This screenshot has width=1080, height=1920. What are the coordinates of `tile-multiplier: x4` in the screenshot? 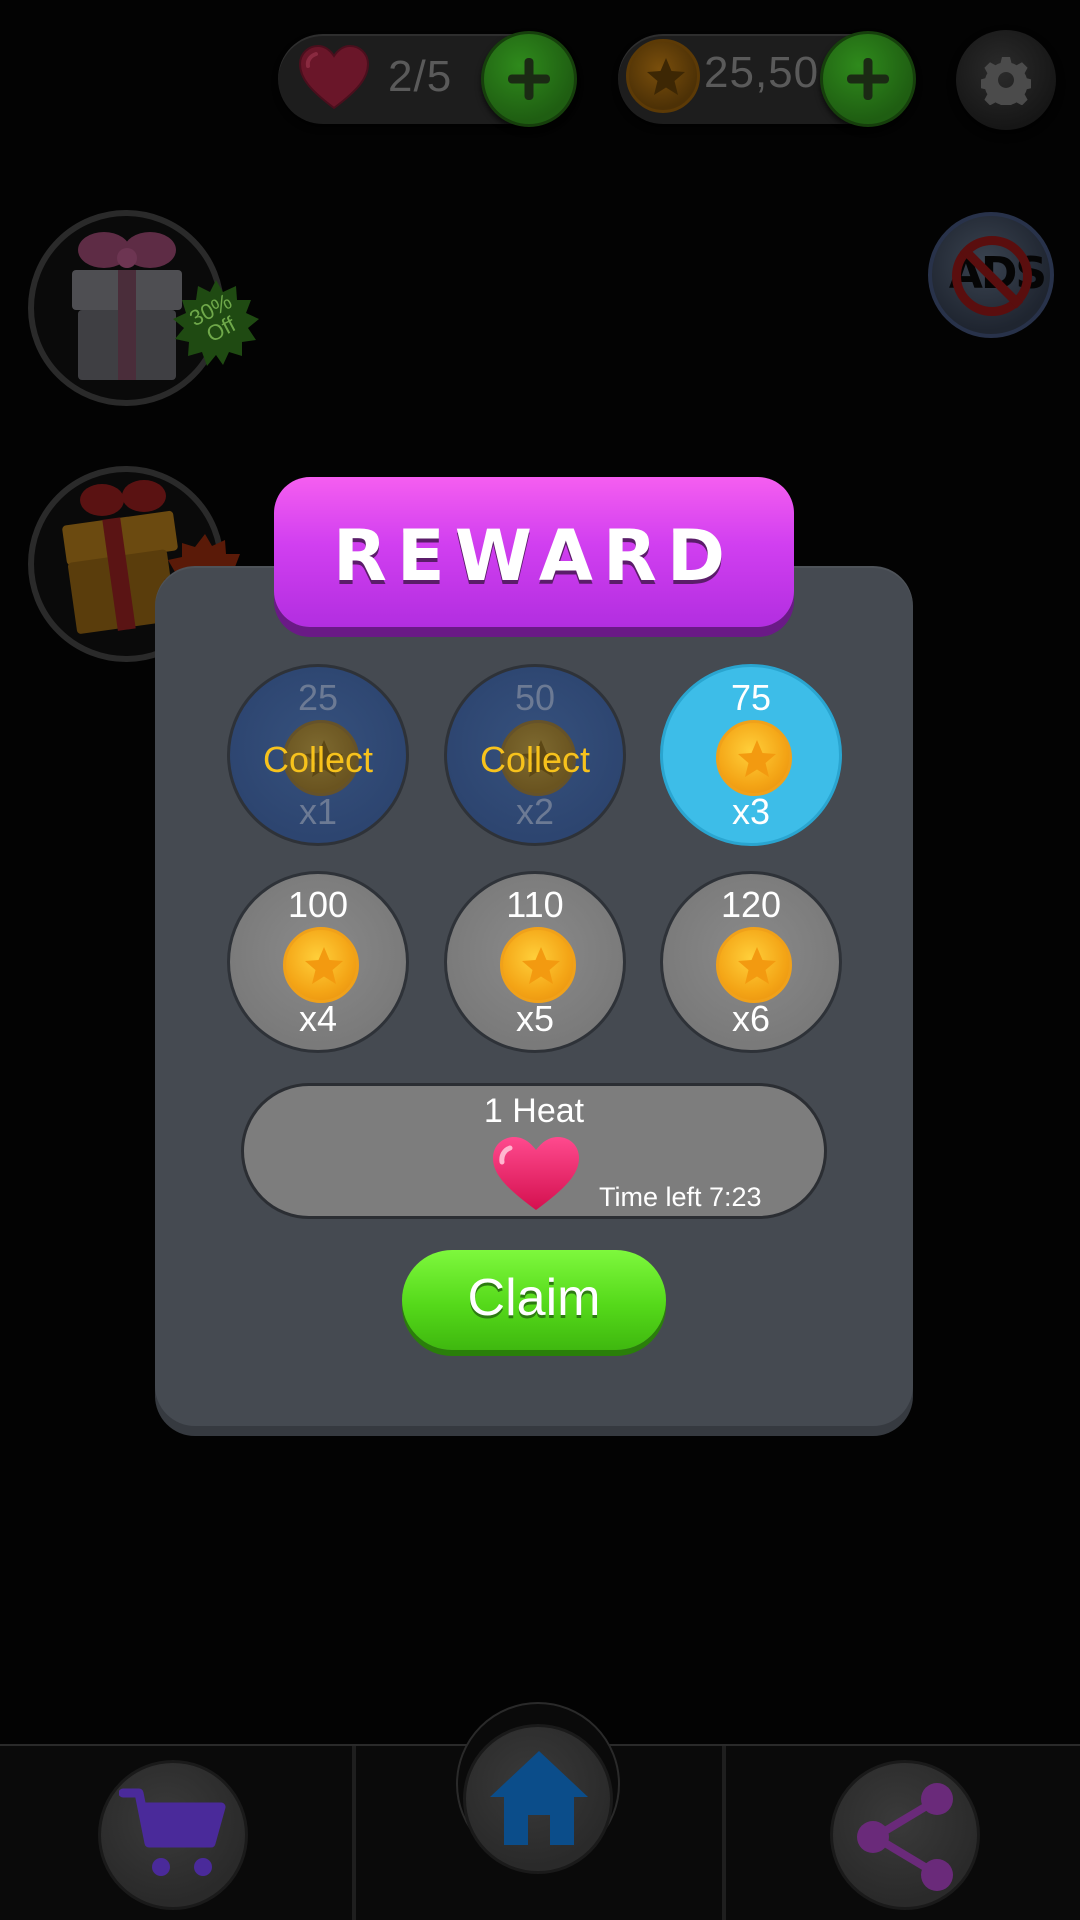 It's located at (318, 1018).